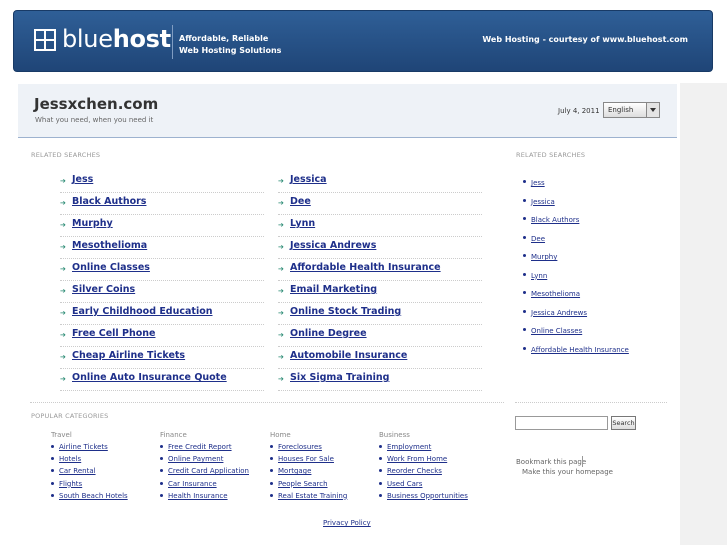  Describe the element at coordinates (204, 471) in the screenshot. I see `category-link: Credit Card Application` at that location.